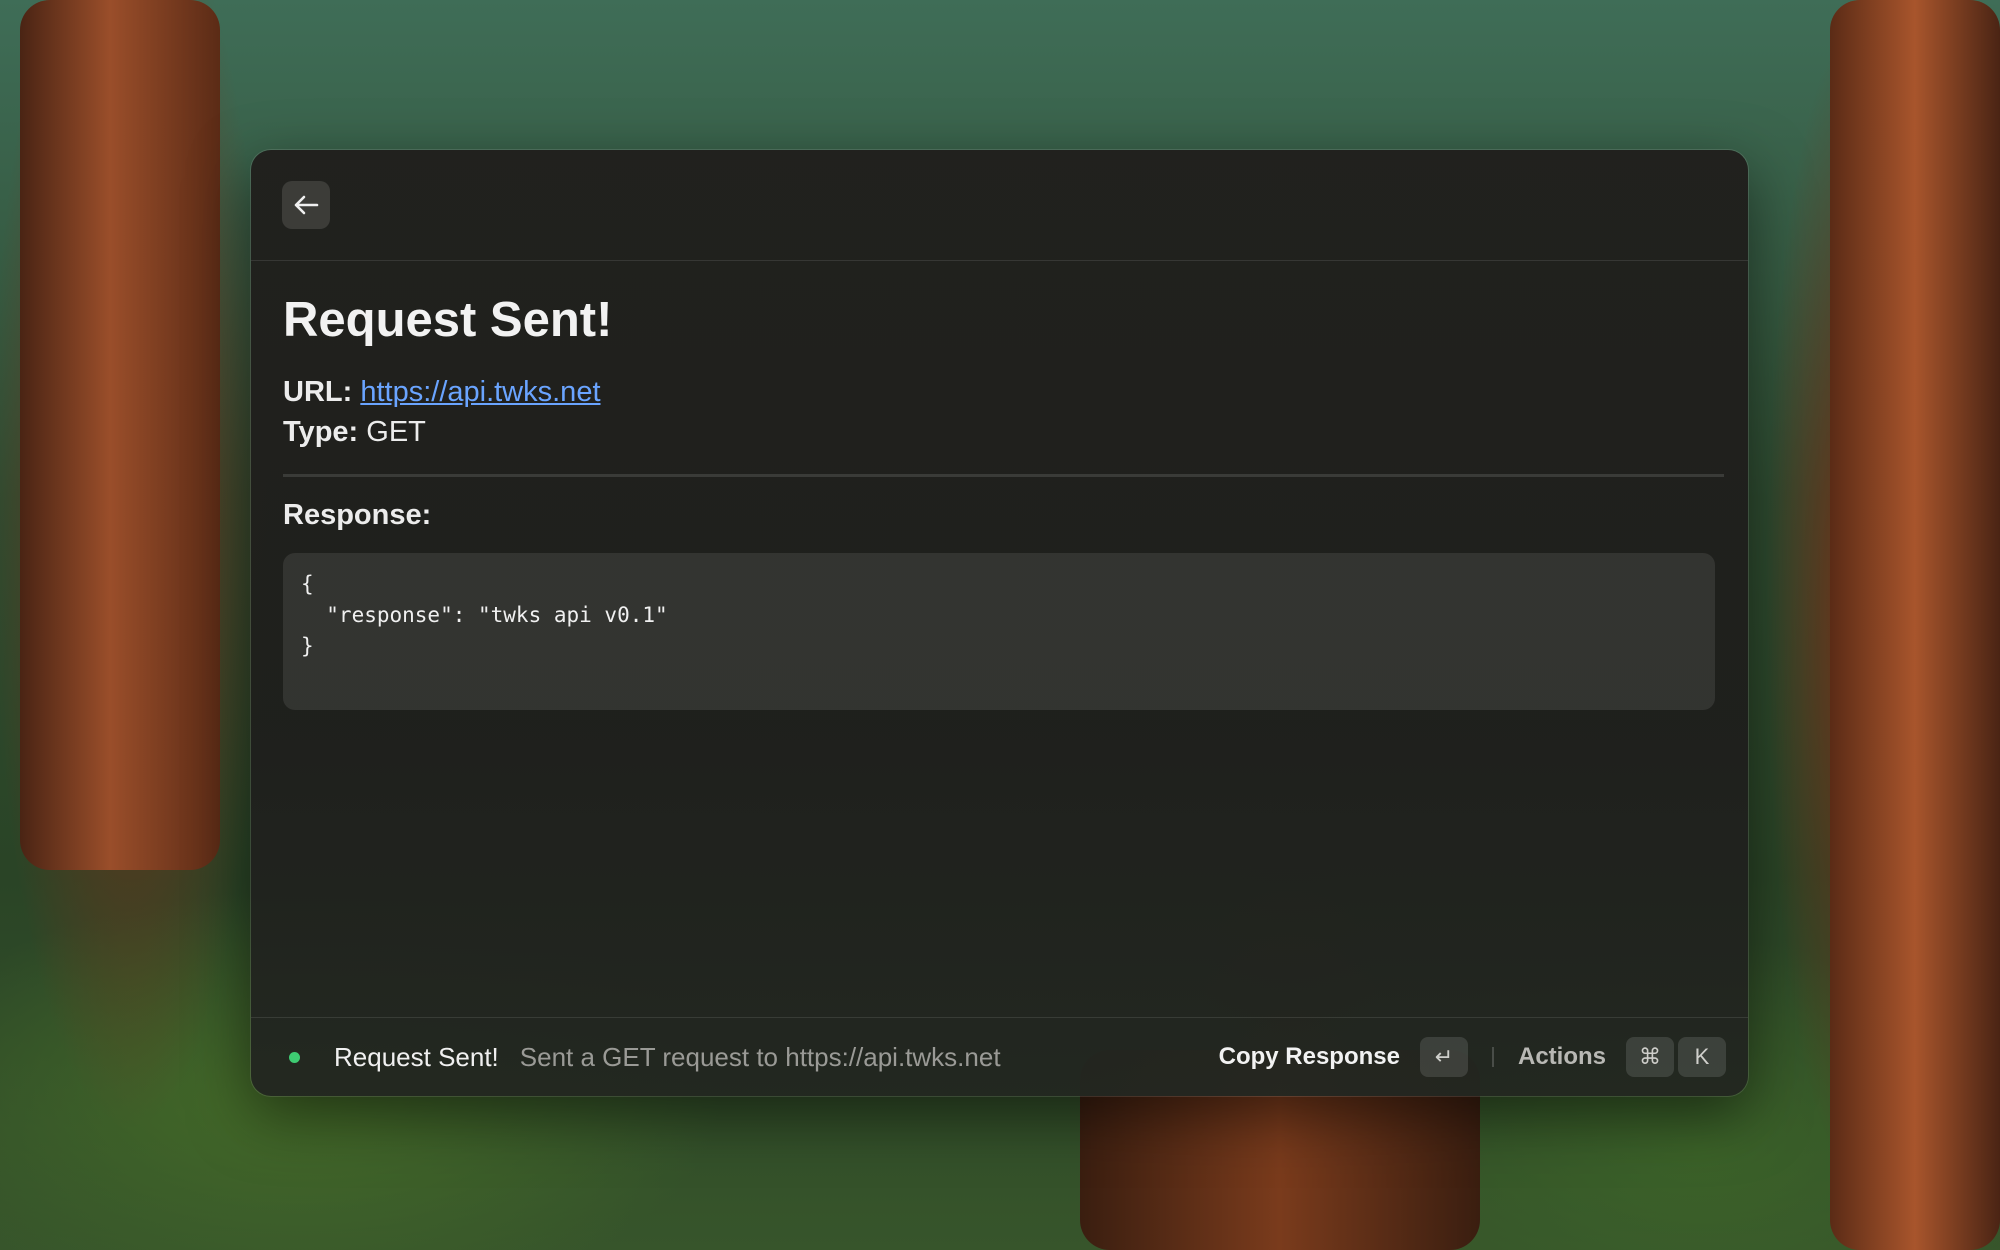 Image resolution: width=2000 pixels, height=1250 pixels. What do you see at coordinates (357, 515) in the screenshot?
I see `response-label: Response:` at bounding box center [357, 515].